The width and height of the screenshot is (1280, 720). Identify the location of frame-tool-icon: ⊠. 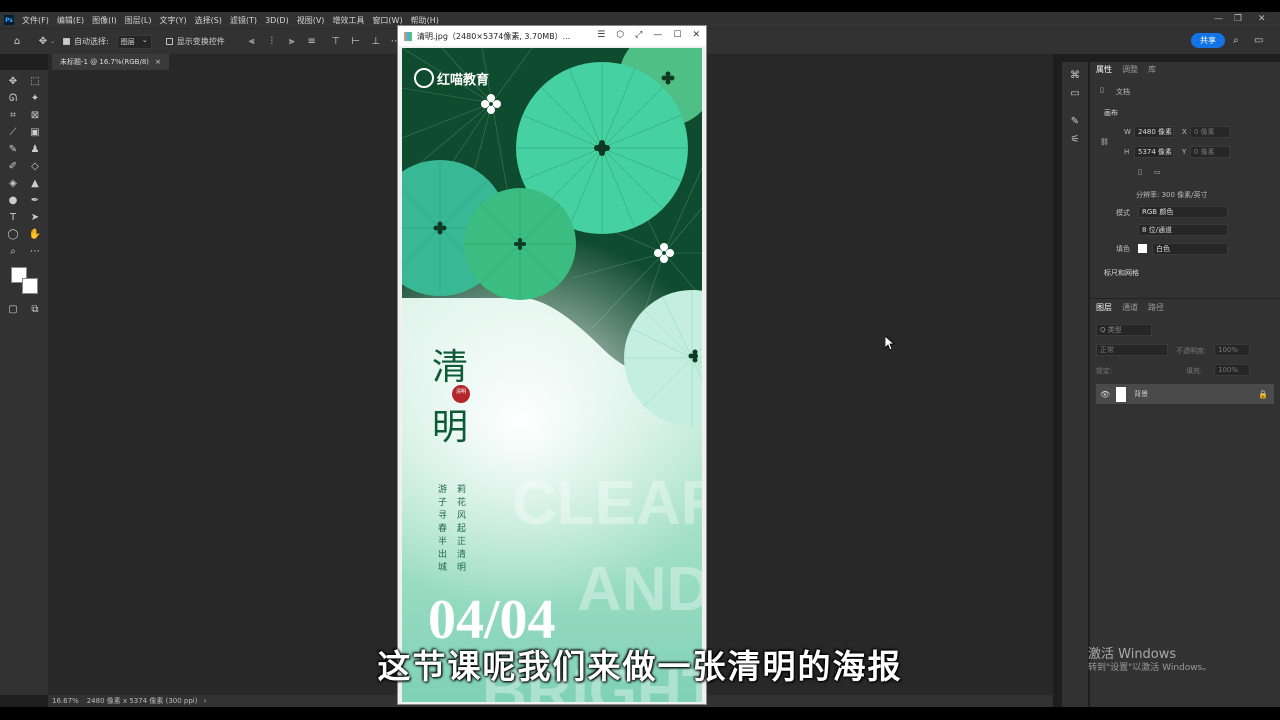
(35, 115).